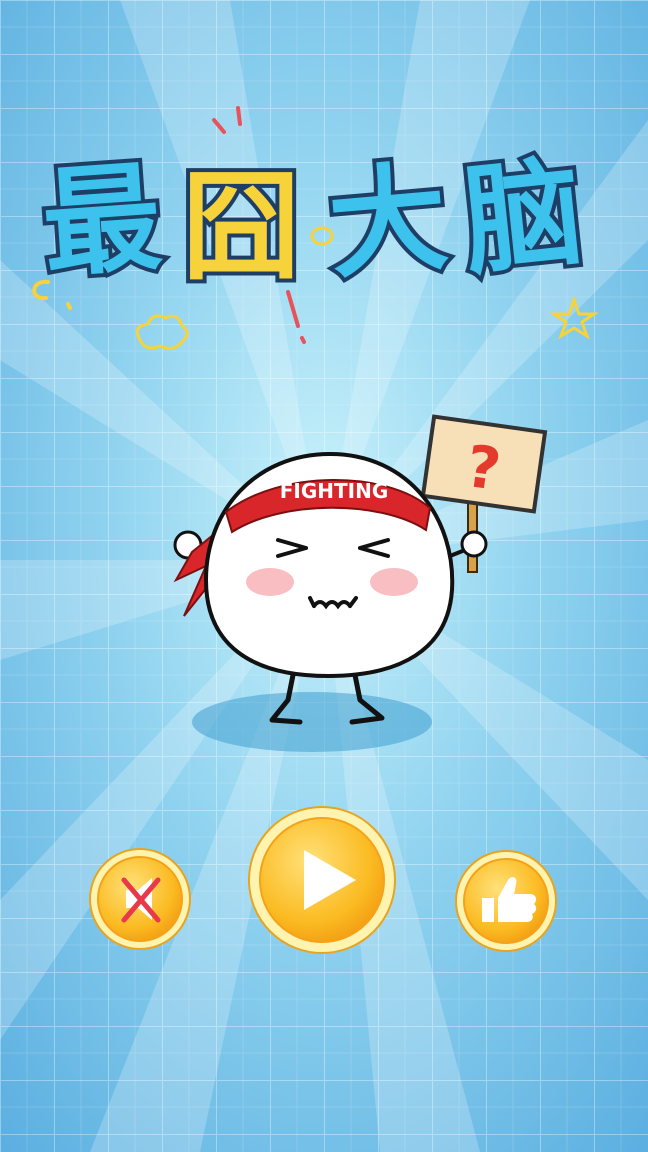 Image resolution: width=648 pixels, height=1152 pixels. I want to click on speaker-muted-icon, so click(140, 899).